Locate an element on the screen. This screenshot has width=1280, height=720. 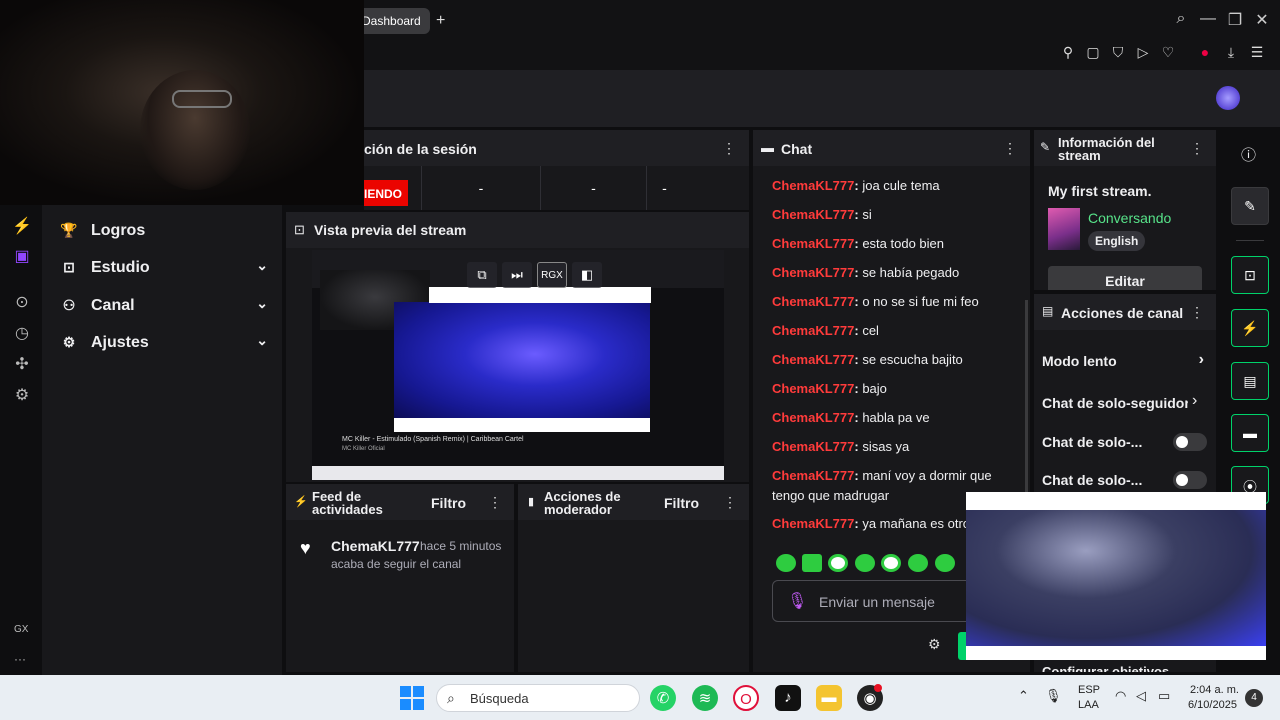
feed-event-user: ChemaKL777 is located at coordinates (375, 546).